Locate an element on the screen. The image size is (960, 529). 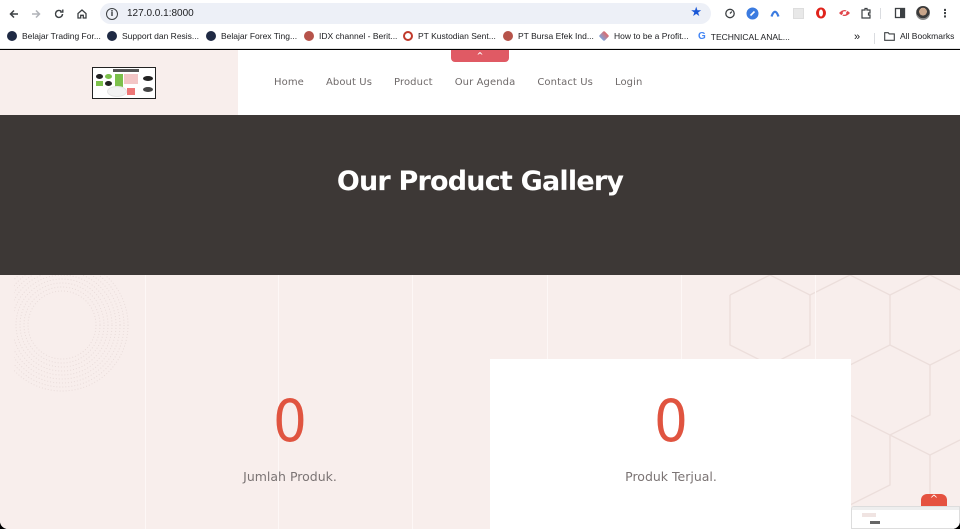
home-icon is located at coordinates (82, 14).